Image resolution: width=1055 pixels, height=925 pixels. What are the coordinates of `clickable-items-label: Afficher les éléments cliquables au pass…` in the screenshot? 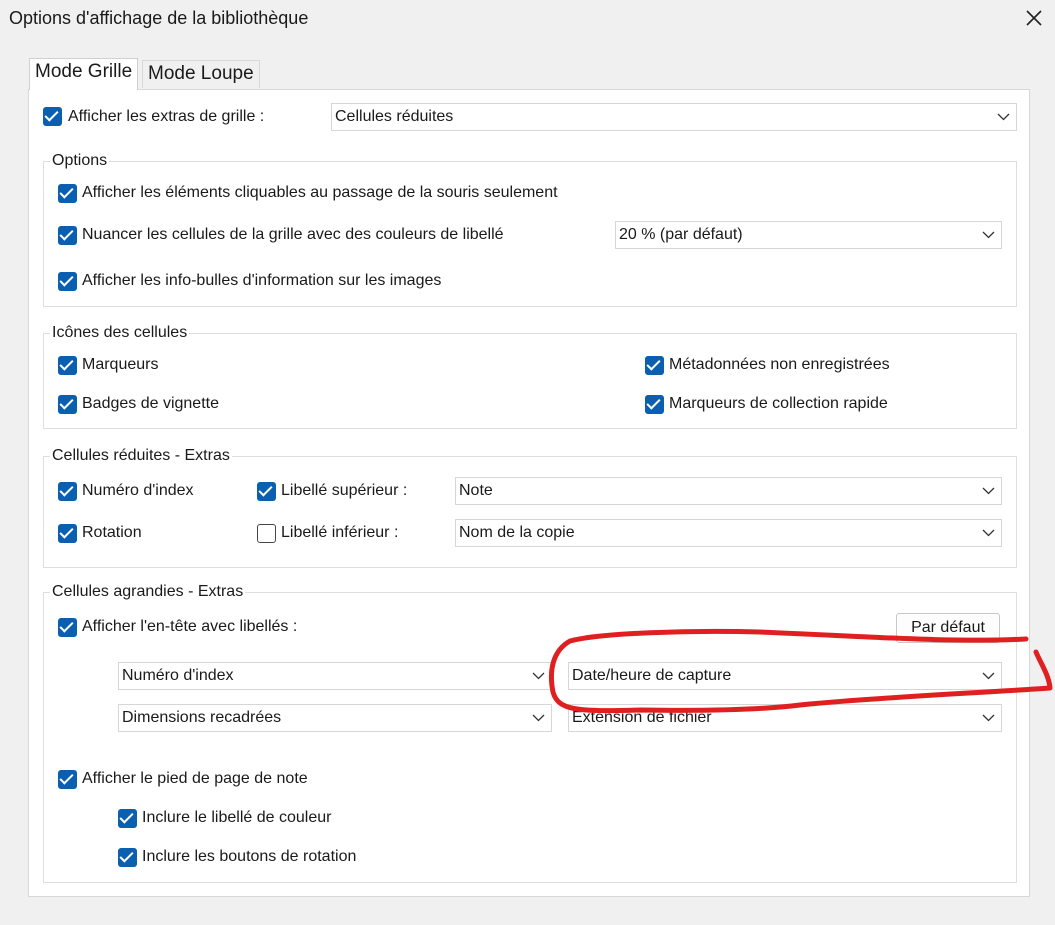 It's located at (320, 192).